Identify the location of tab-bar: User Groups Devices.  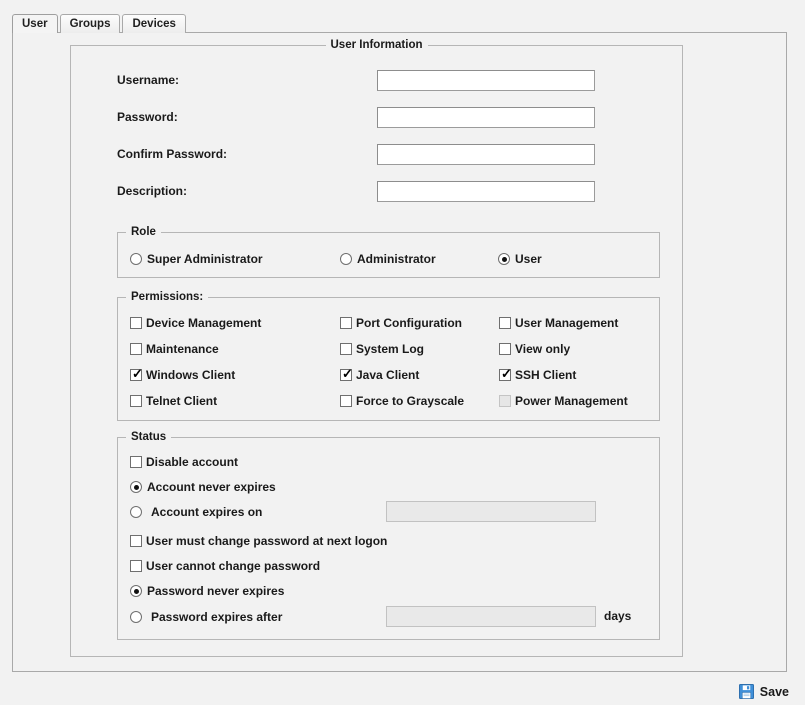
(100, 22).